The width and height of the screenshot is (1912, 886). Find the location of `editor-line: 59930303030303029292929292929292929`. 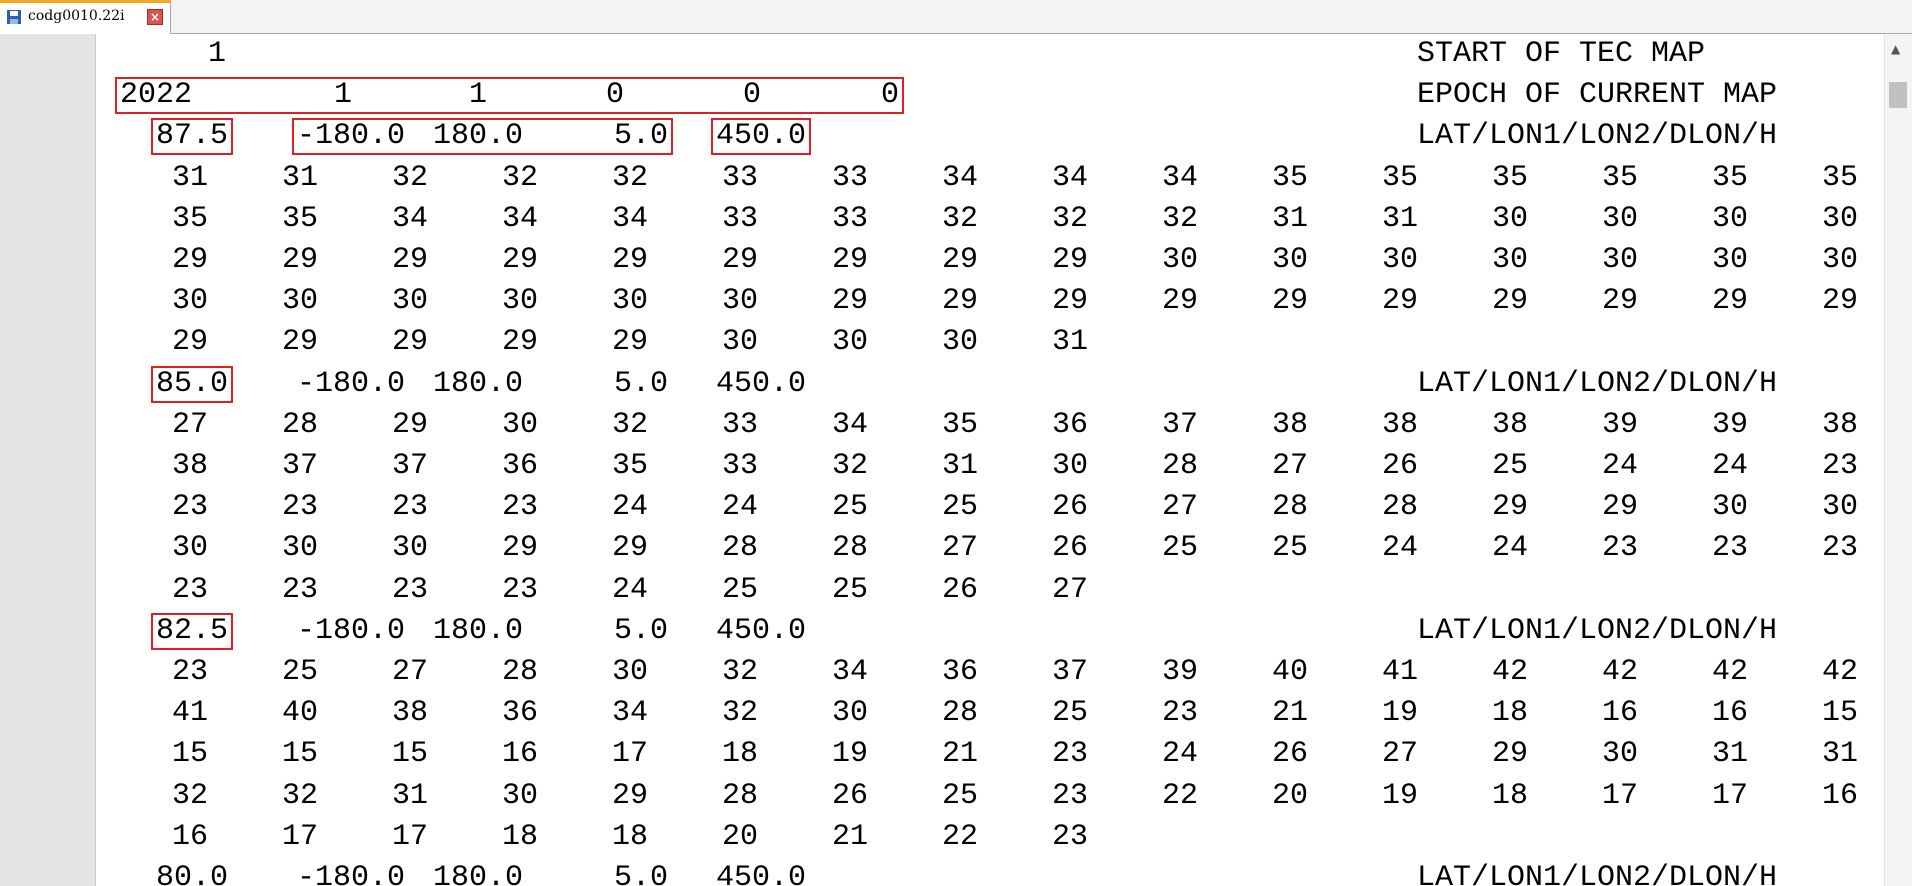

editor-line: 59930303030303029292929292929292929 is located at coordinates (990, 301).